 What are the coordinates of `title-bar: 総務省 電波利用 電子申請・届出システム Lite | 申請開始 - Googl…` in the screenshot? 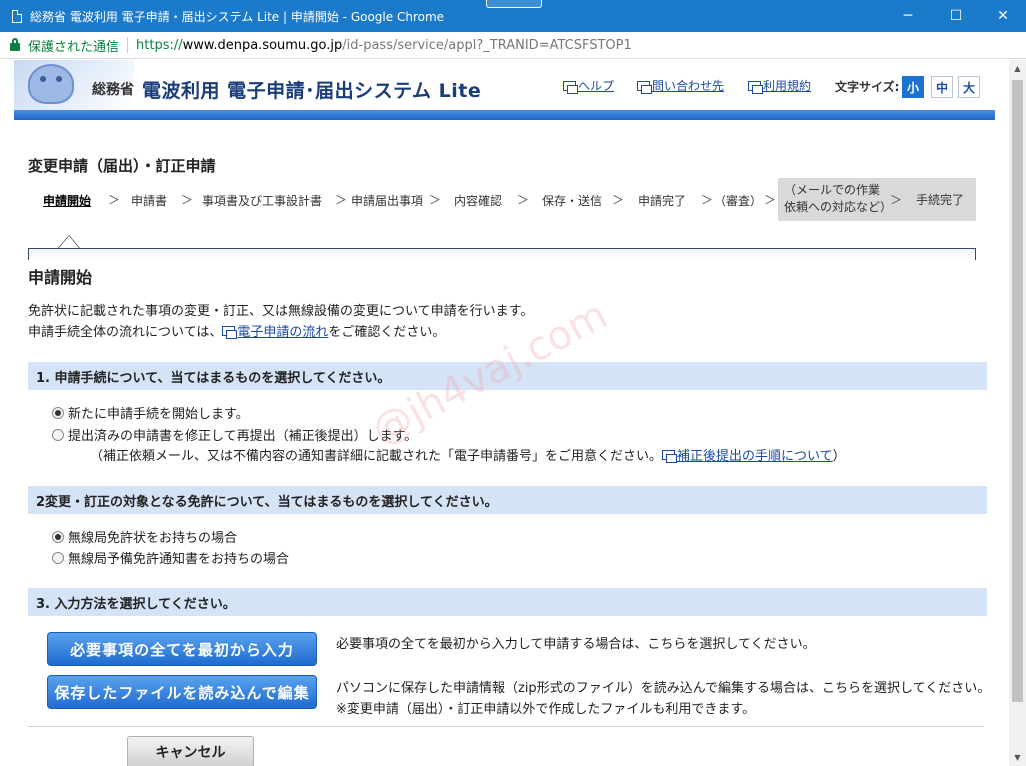 It's located at (513, 16).